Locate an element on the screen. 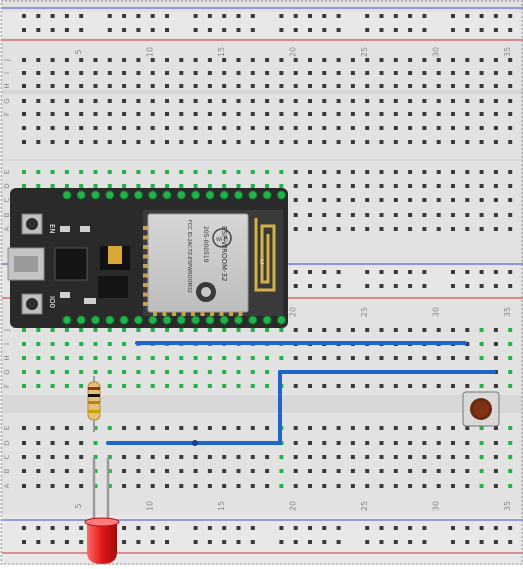 The height and width of the screenshot is (569, 523). row-letter: E is located at coordinates (7, 172).